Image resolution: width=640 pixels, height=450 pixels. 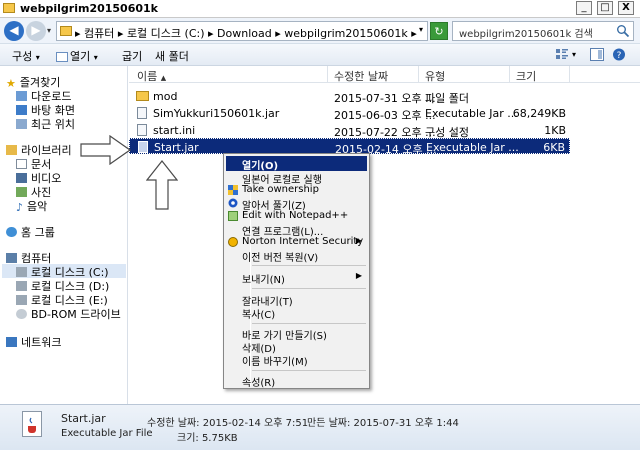 I want to click on open-button: 열기 ▾, so click(x=77, y=56).